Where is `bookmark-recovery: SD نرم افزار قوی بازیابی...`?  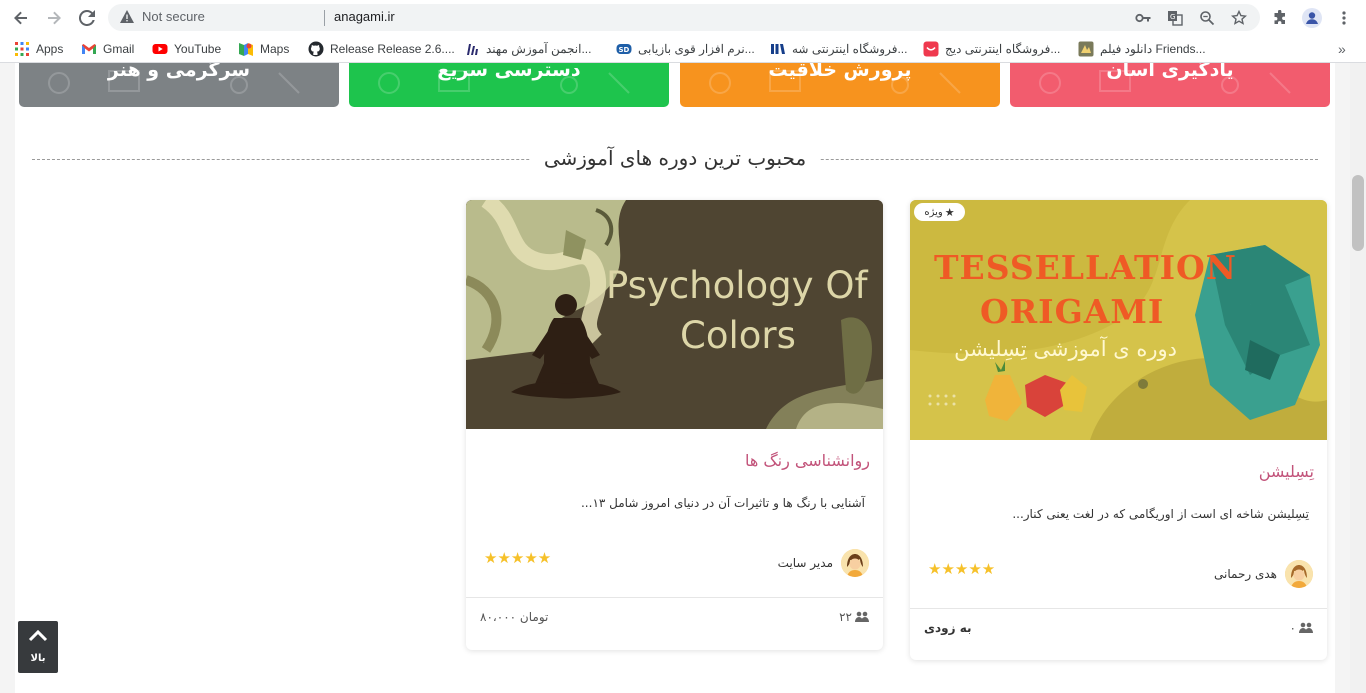 bookmark-recovery: SD نرم افزار قوی بازیابی... is located at coordinates (685, 49).